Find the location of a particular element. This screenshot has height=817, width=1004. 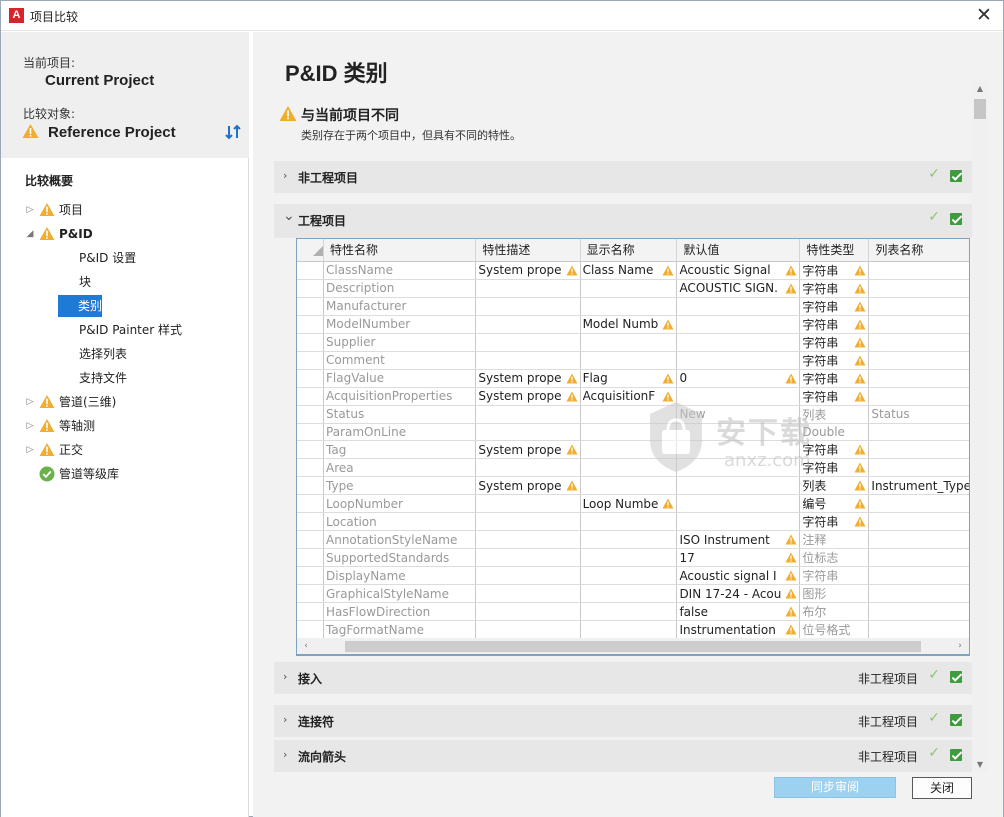

tree-subitem: P&ID 设置 is located at coordinates (107, 258).